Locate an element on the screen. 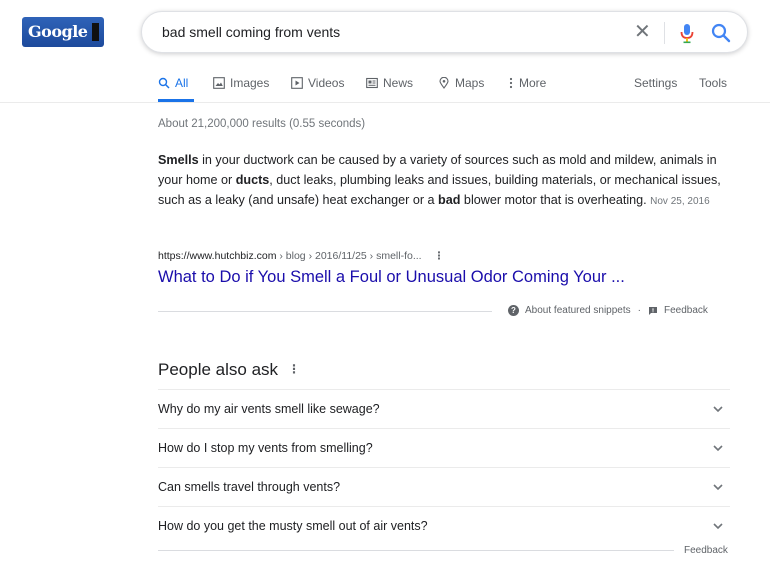  paa-feedback-link: Feedback is located at coordinates (706, 550).